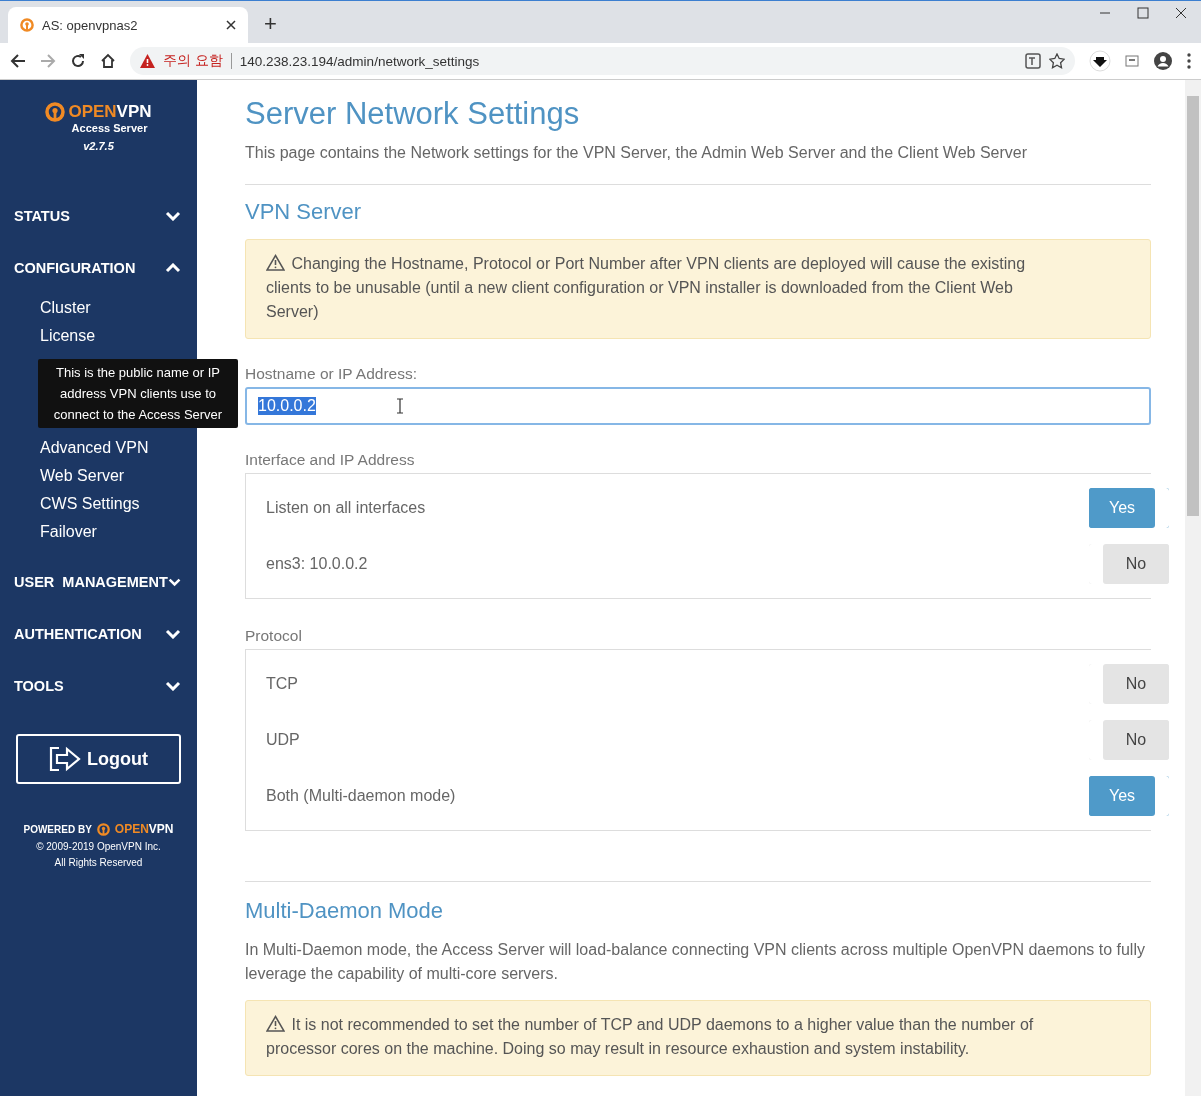 Image resolution: width=1201 pixels, height=1096 pixels. What do you see at coordinates (399, 406) in the screenshot?
I see `text-cursor-icon` at bounding box center [399, 406].